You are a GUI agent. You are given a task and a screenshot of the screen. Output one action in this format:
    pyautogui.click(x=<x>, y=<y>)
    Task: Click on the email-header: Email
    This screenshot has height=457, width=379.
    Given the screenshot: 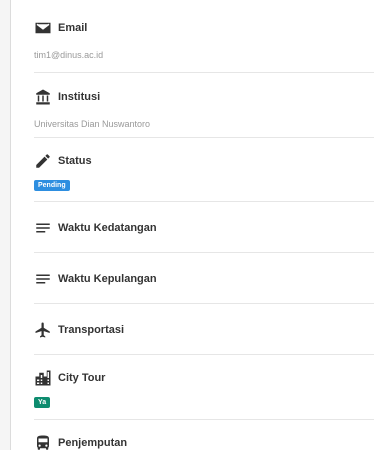 What is the action you would take?
    pyautogui.click(x=60, y=28)
    